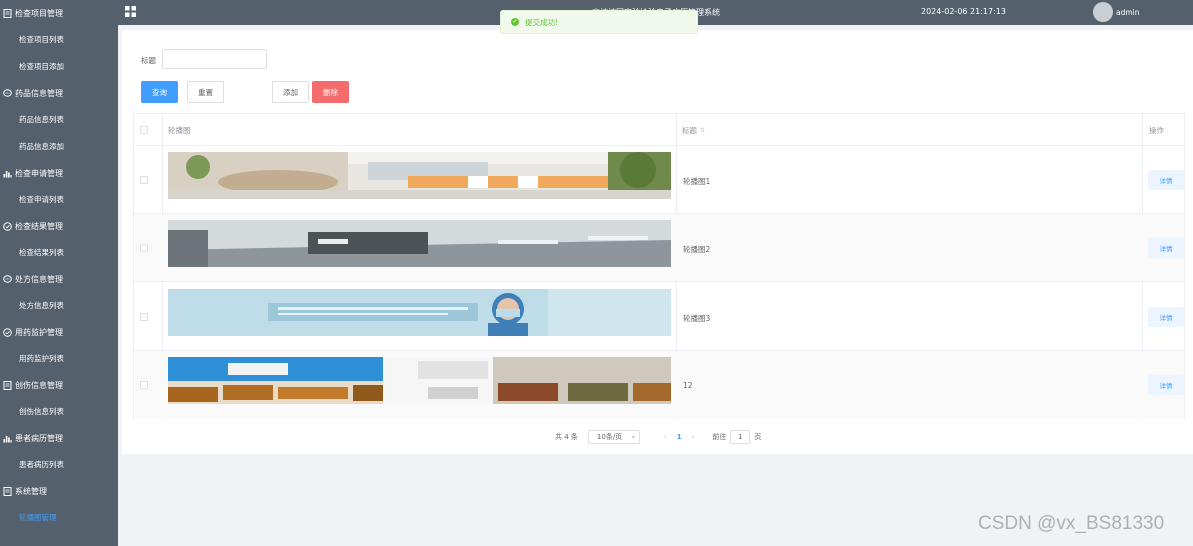 The image size is (1193, 546). I want to click on reset-button: 重置, so click(205, 92).